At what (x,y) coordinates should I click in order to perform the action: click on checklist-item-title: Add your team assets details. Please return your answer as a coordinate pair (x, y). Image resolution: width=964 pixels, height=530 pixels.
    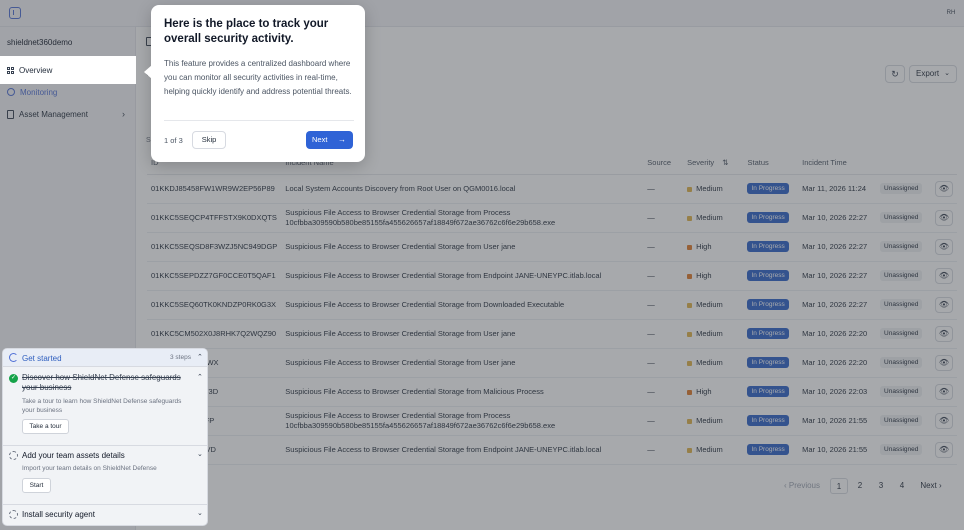
    Looking at the image, I should click on (73, 455).